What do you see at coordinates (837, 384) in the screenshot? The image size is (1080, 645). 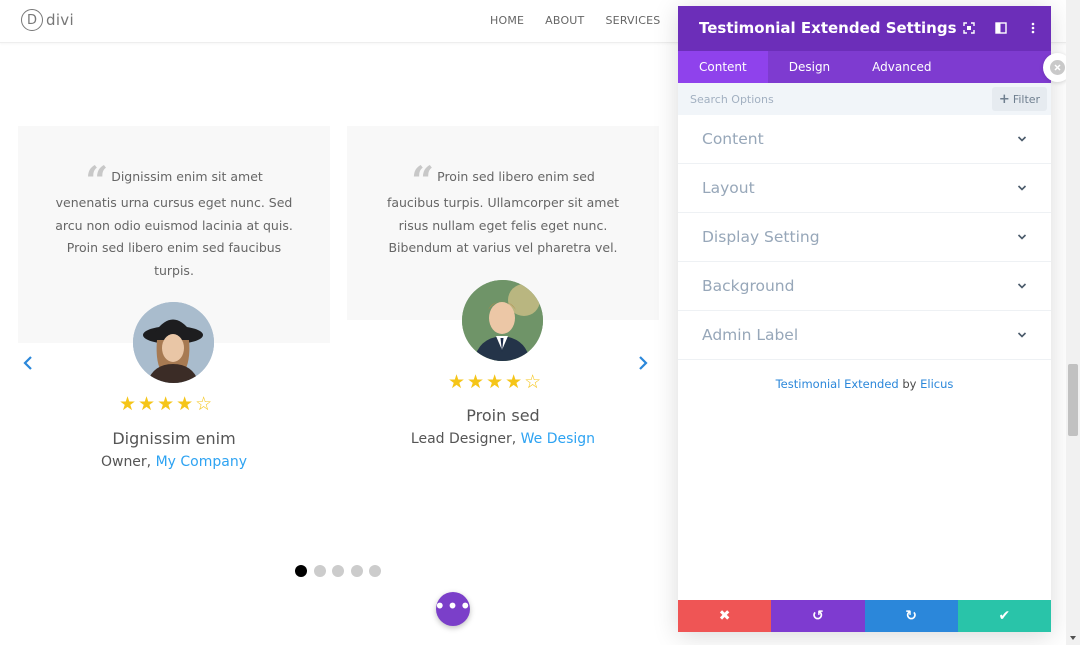 I see `product-link: Testimonial Extended` at bounding box center [837, 384].